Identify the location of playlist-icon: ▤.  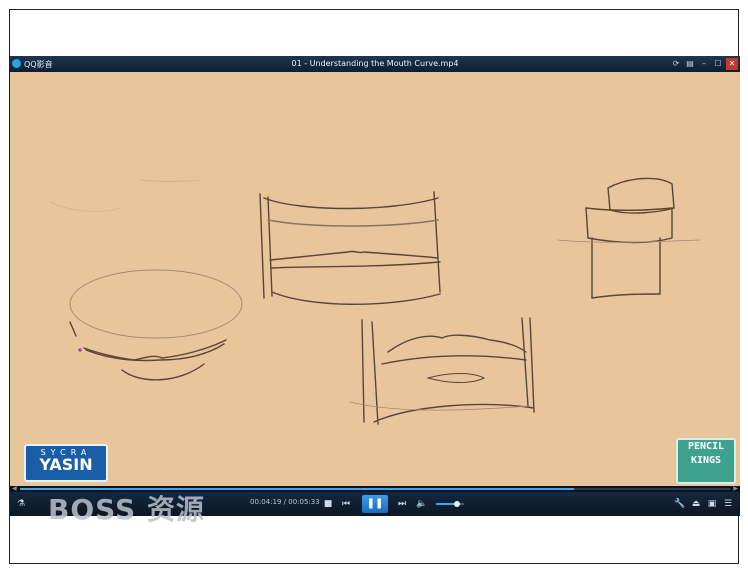
(690, 64).